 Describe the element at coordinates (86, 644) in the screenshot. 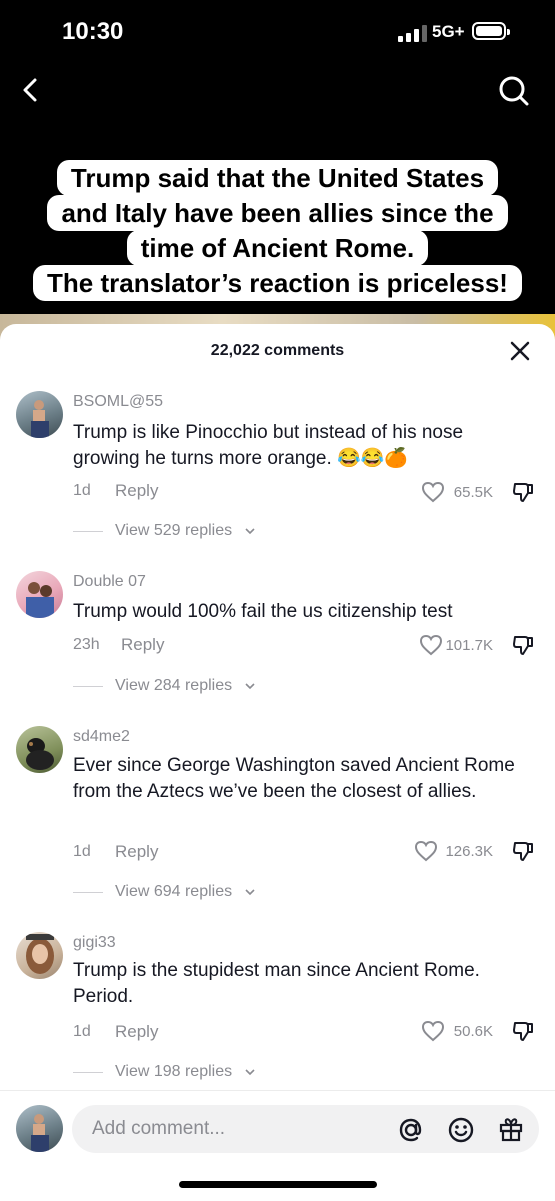

I see `comment-age: 23h` at that location.